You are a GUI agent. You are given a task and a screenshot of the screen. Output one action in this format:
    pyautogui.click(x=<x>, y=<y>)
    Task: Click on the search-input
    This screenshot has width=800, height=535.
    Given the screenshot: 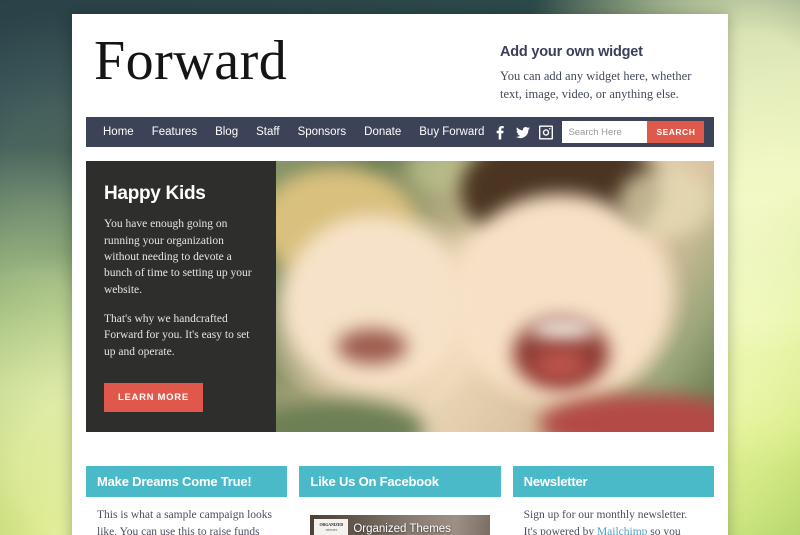 What is the action you would take?
    pyautogui.click(x=605, y=132)
    